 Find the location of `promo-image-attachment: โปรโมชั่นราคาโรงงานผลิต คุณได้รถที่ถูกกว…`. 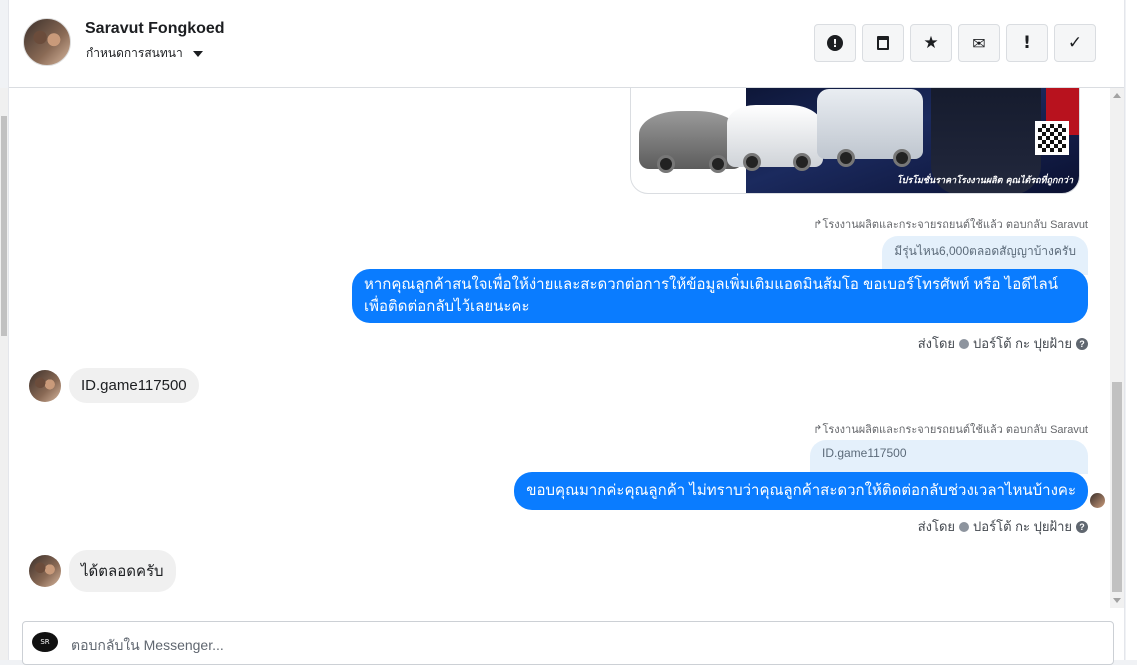

promo-image-attachment: โปรโมชั่นราคาโรงงานผลิต คุณได้รถที่ถูกกว… is located at coordinates (855, 141).